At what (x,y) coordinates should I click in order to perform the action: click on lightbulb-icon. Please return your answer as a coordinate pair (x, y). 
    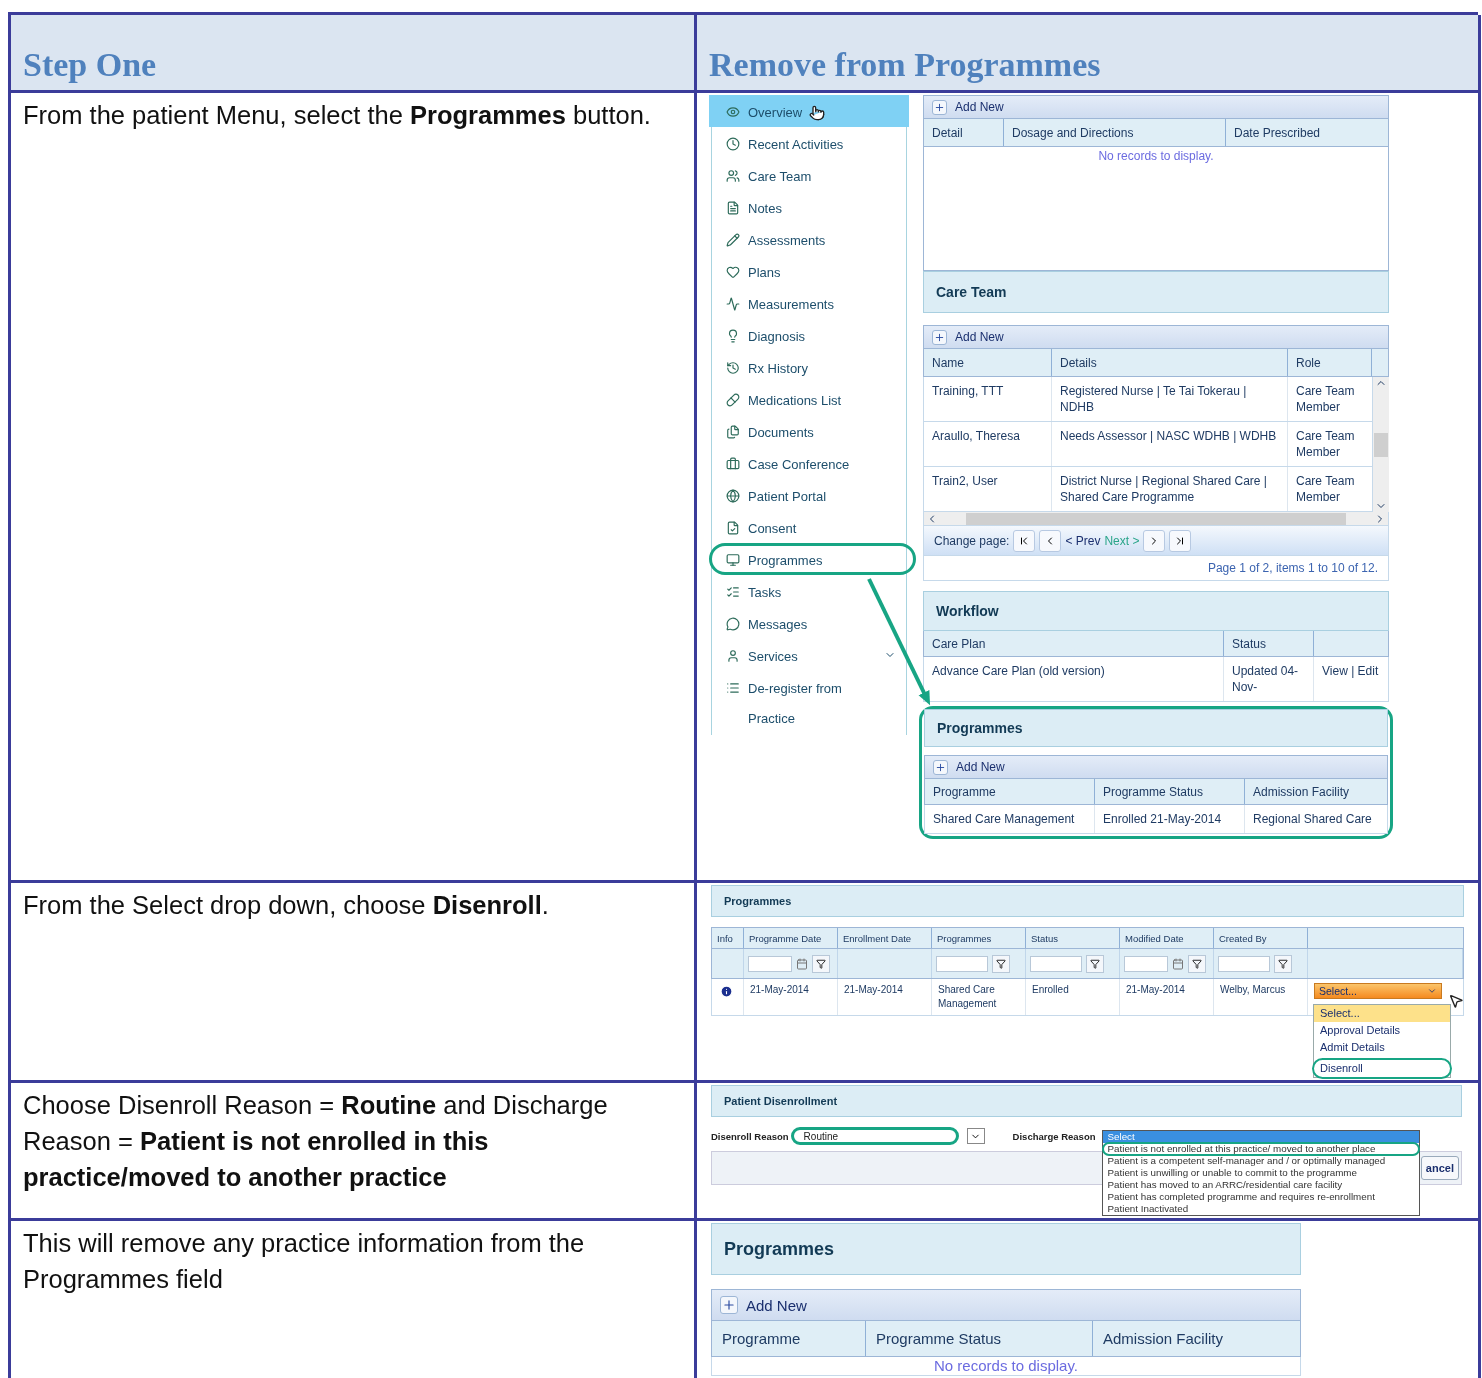
    Looking at the image, I should click on (733, 336).